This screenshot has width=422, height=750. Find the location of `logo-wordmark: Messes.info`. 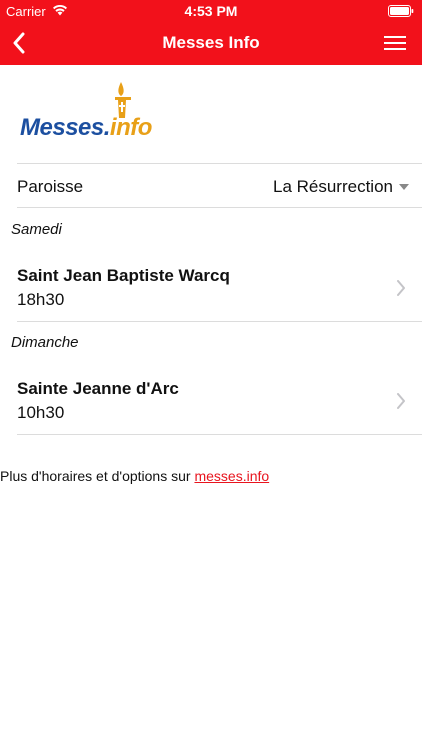

logo-wordmark: Messes.info is located at coordinates (86, 128).